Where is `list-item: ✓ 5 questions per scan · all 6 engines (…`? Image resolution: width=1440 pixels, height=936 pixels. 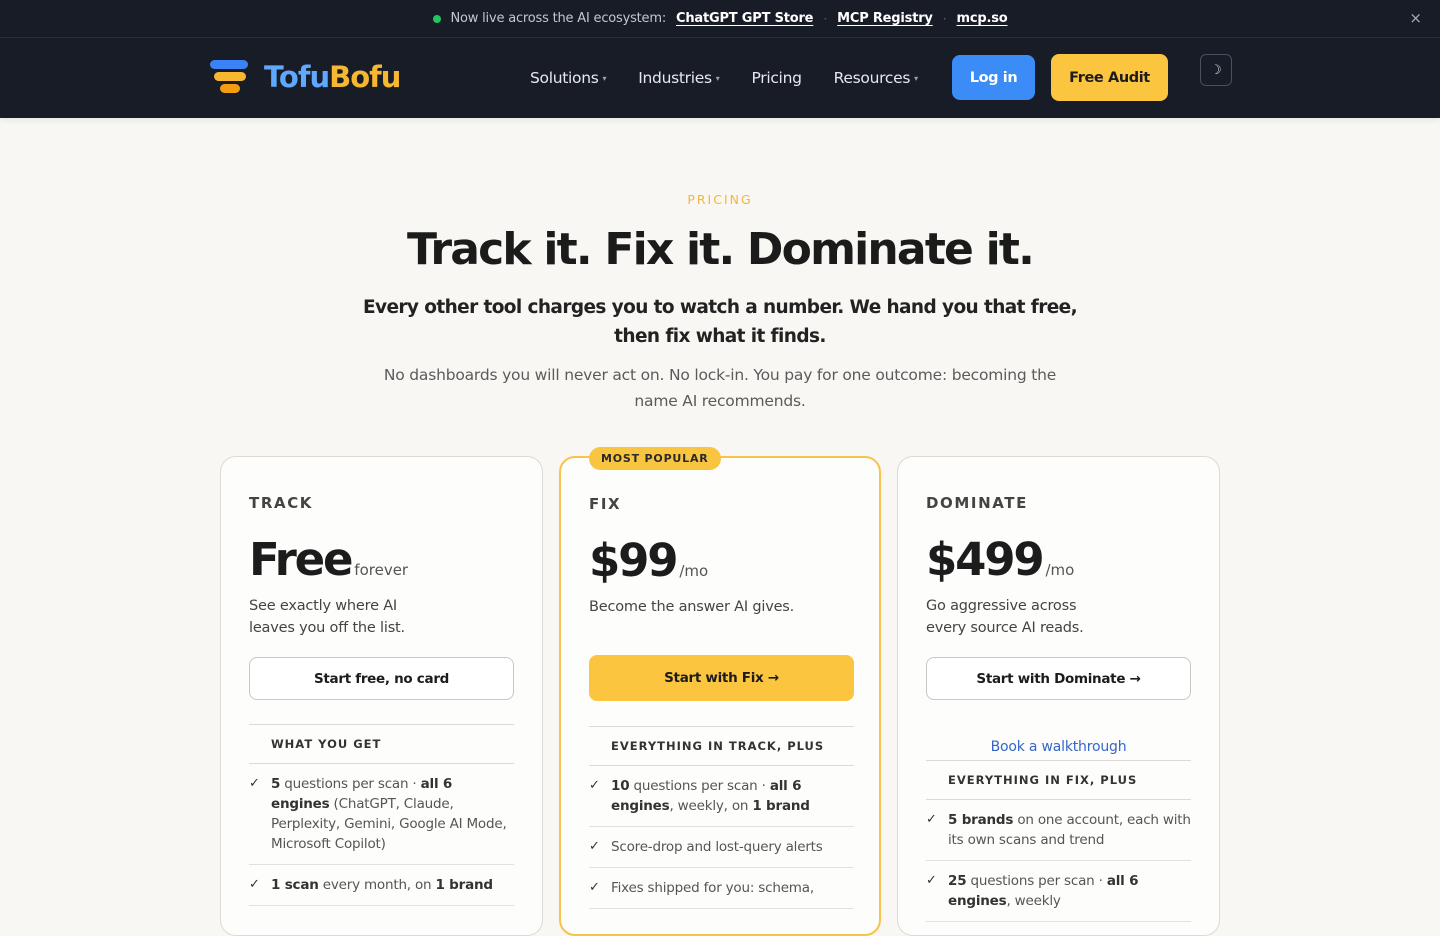
list-item: ✓ 5 questions per scan · all 6 engines (… is located at coordinates (381, 814).